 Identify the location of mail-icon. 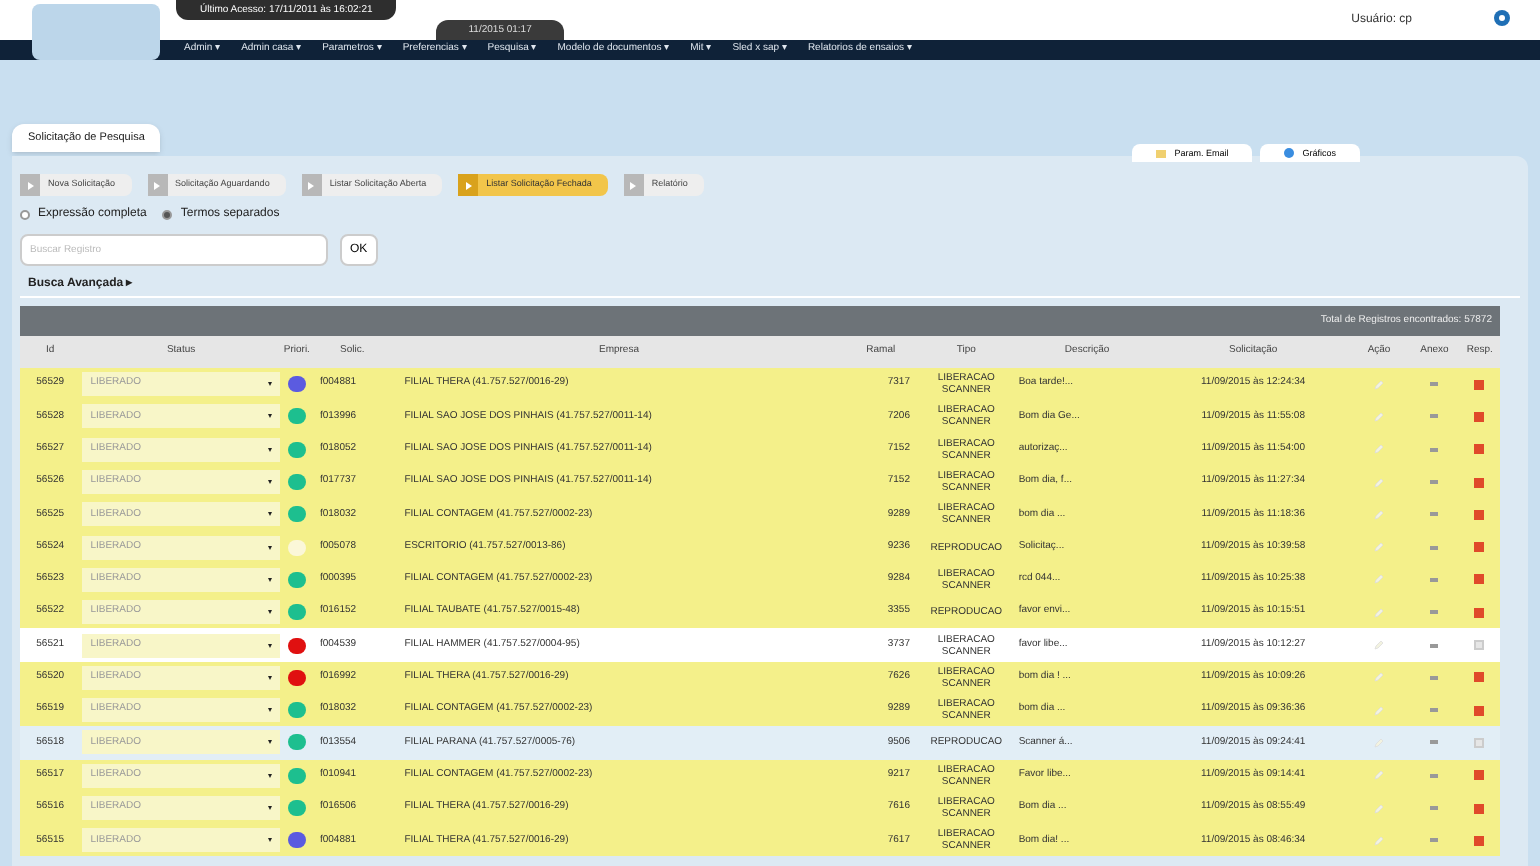
(1161, 153).